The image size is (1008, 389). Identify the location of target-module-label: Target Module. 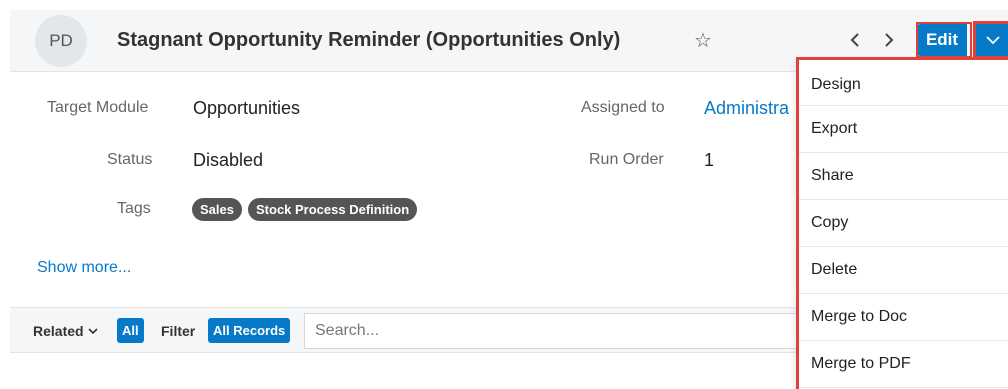
(98, 107).